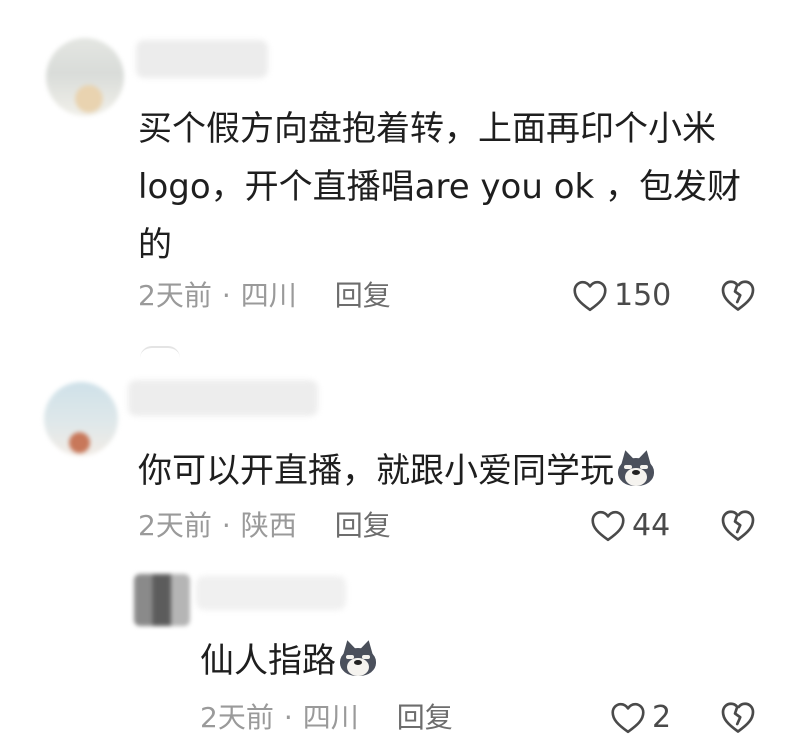 This screenshot has height=748, width=800. Describe the element at coordinates (160, 352) in the screenshot. I see `divider-ghost` at that location.